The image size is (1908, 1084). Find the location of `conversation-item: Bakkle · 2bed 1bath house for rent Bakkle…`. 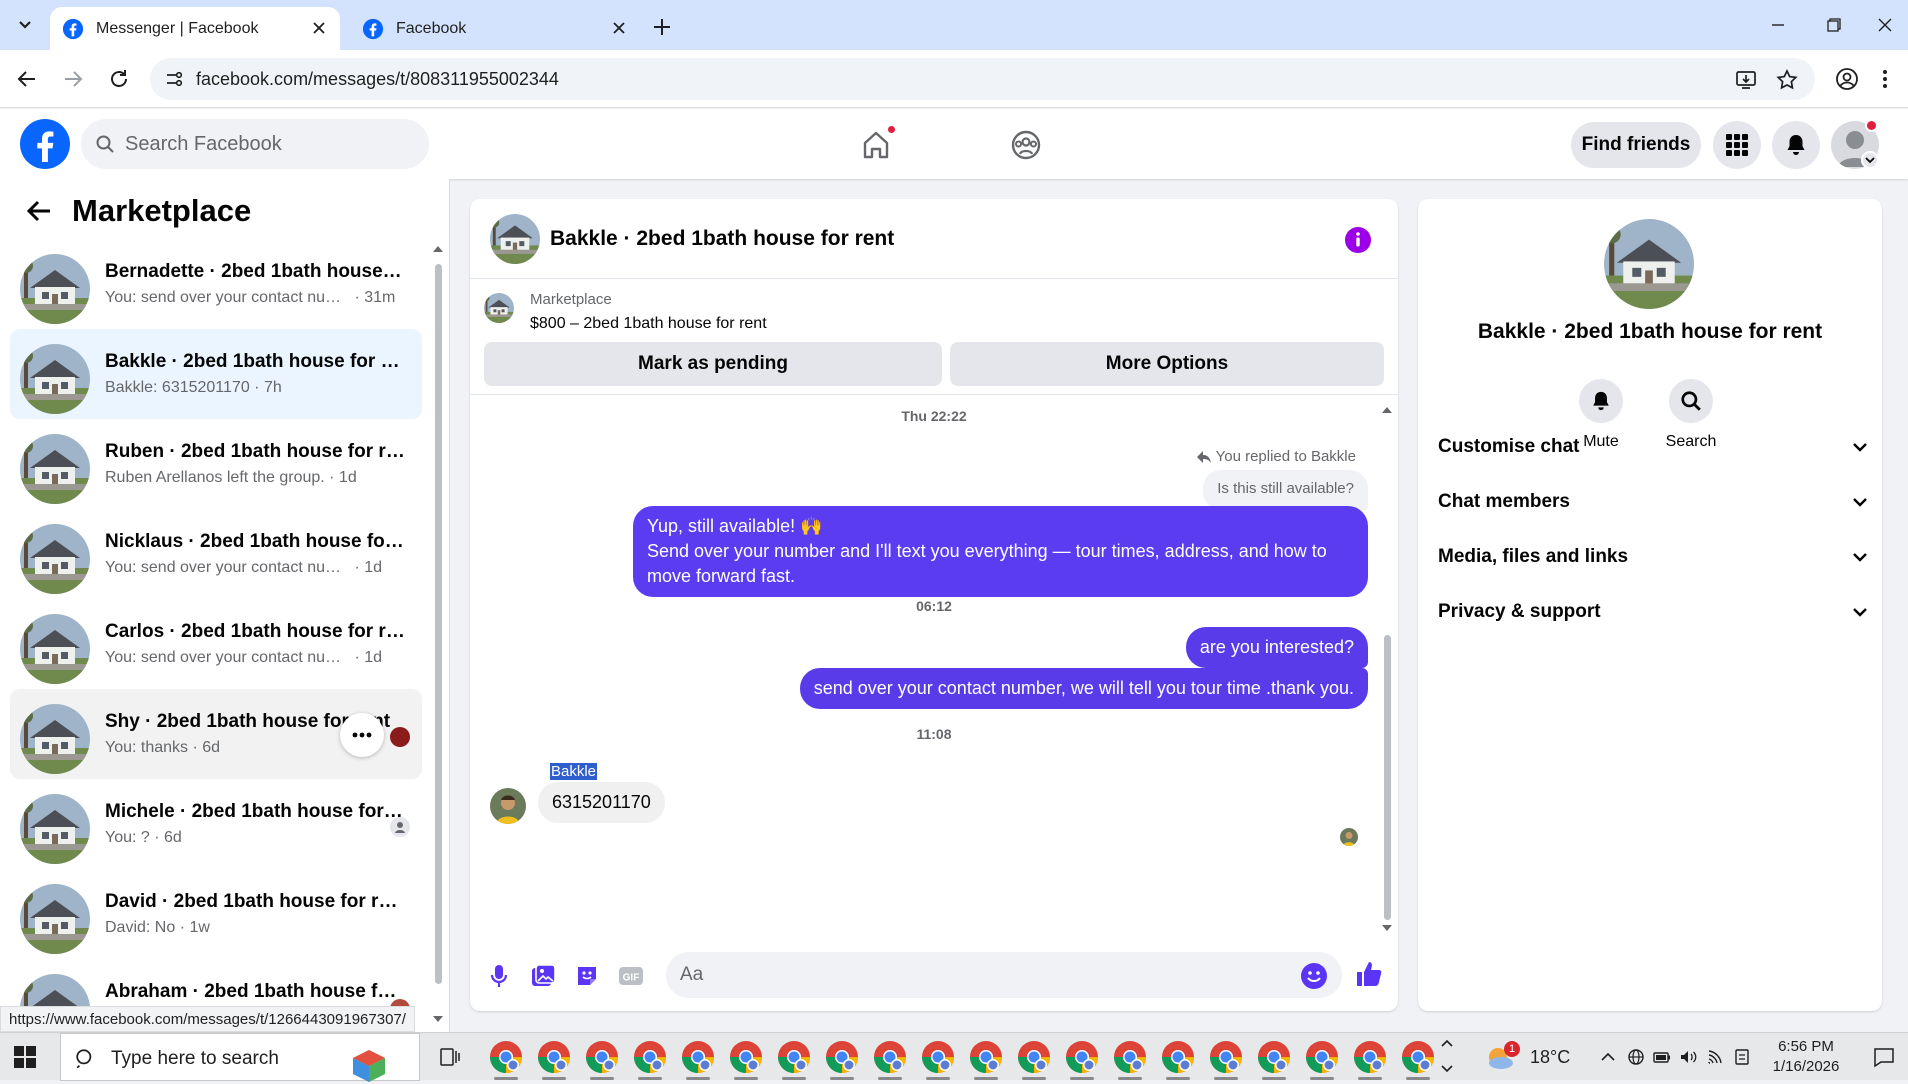

conversation-item: Bakkle · 2bed 1bath house for rent Bakkle… is located at coordinates (216, 374).